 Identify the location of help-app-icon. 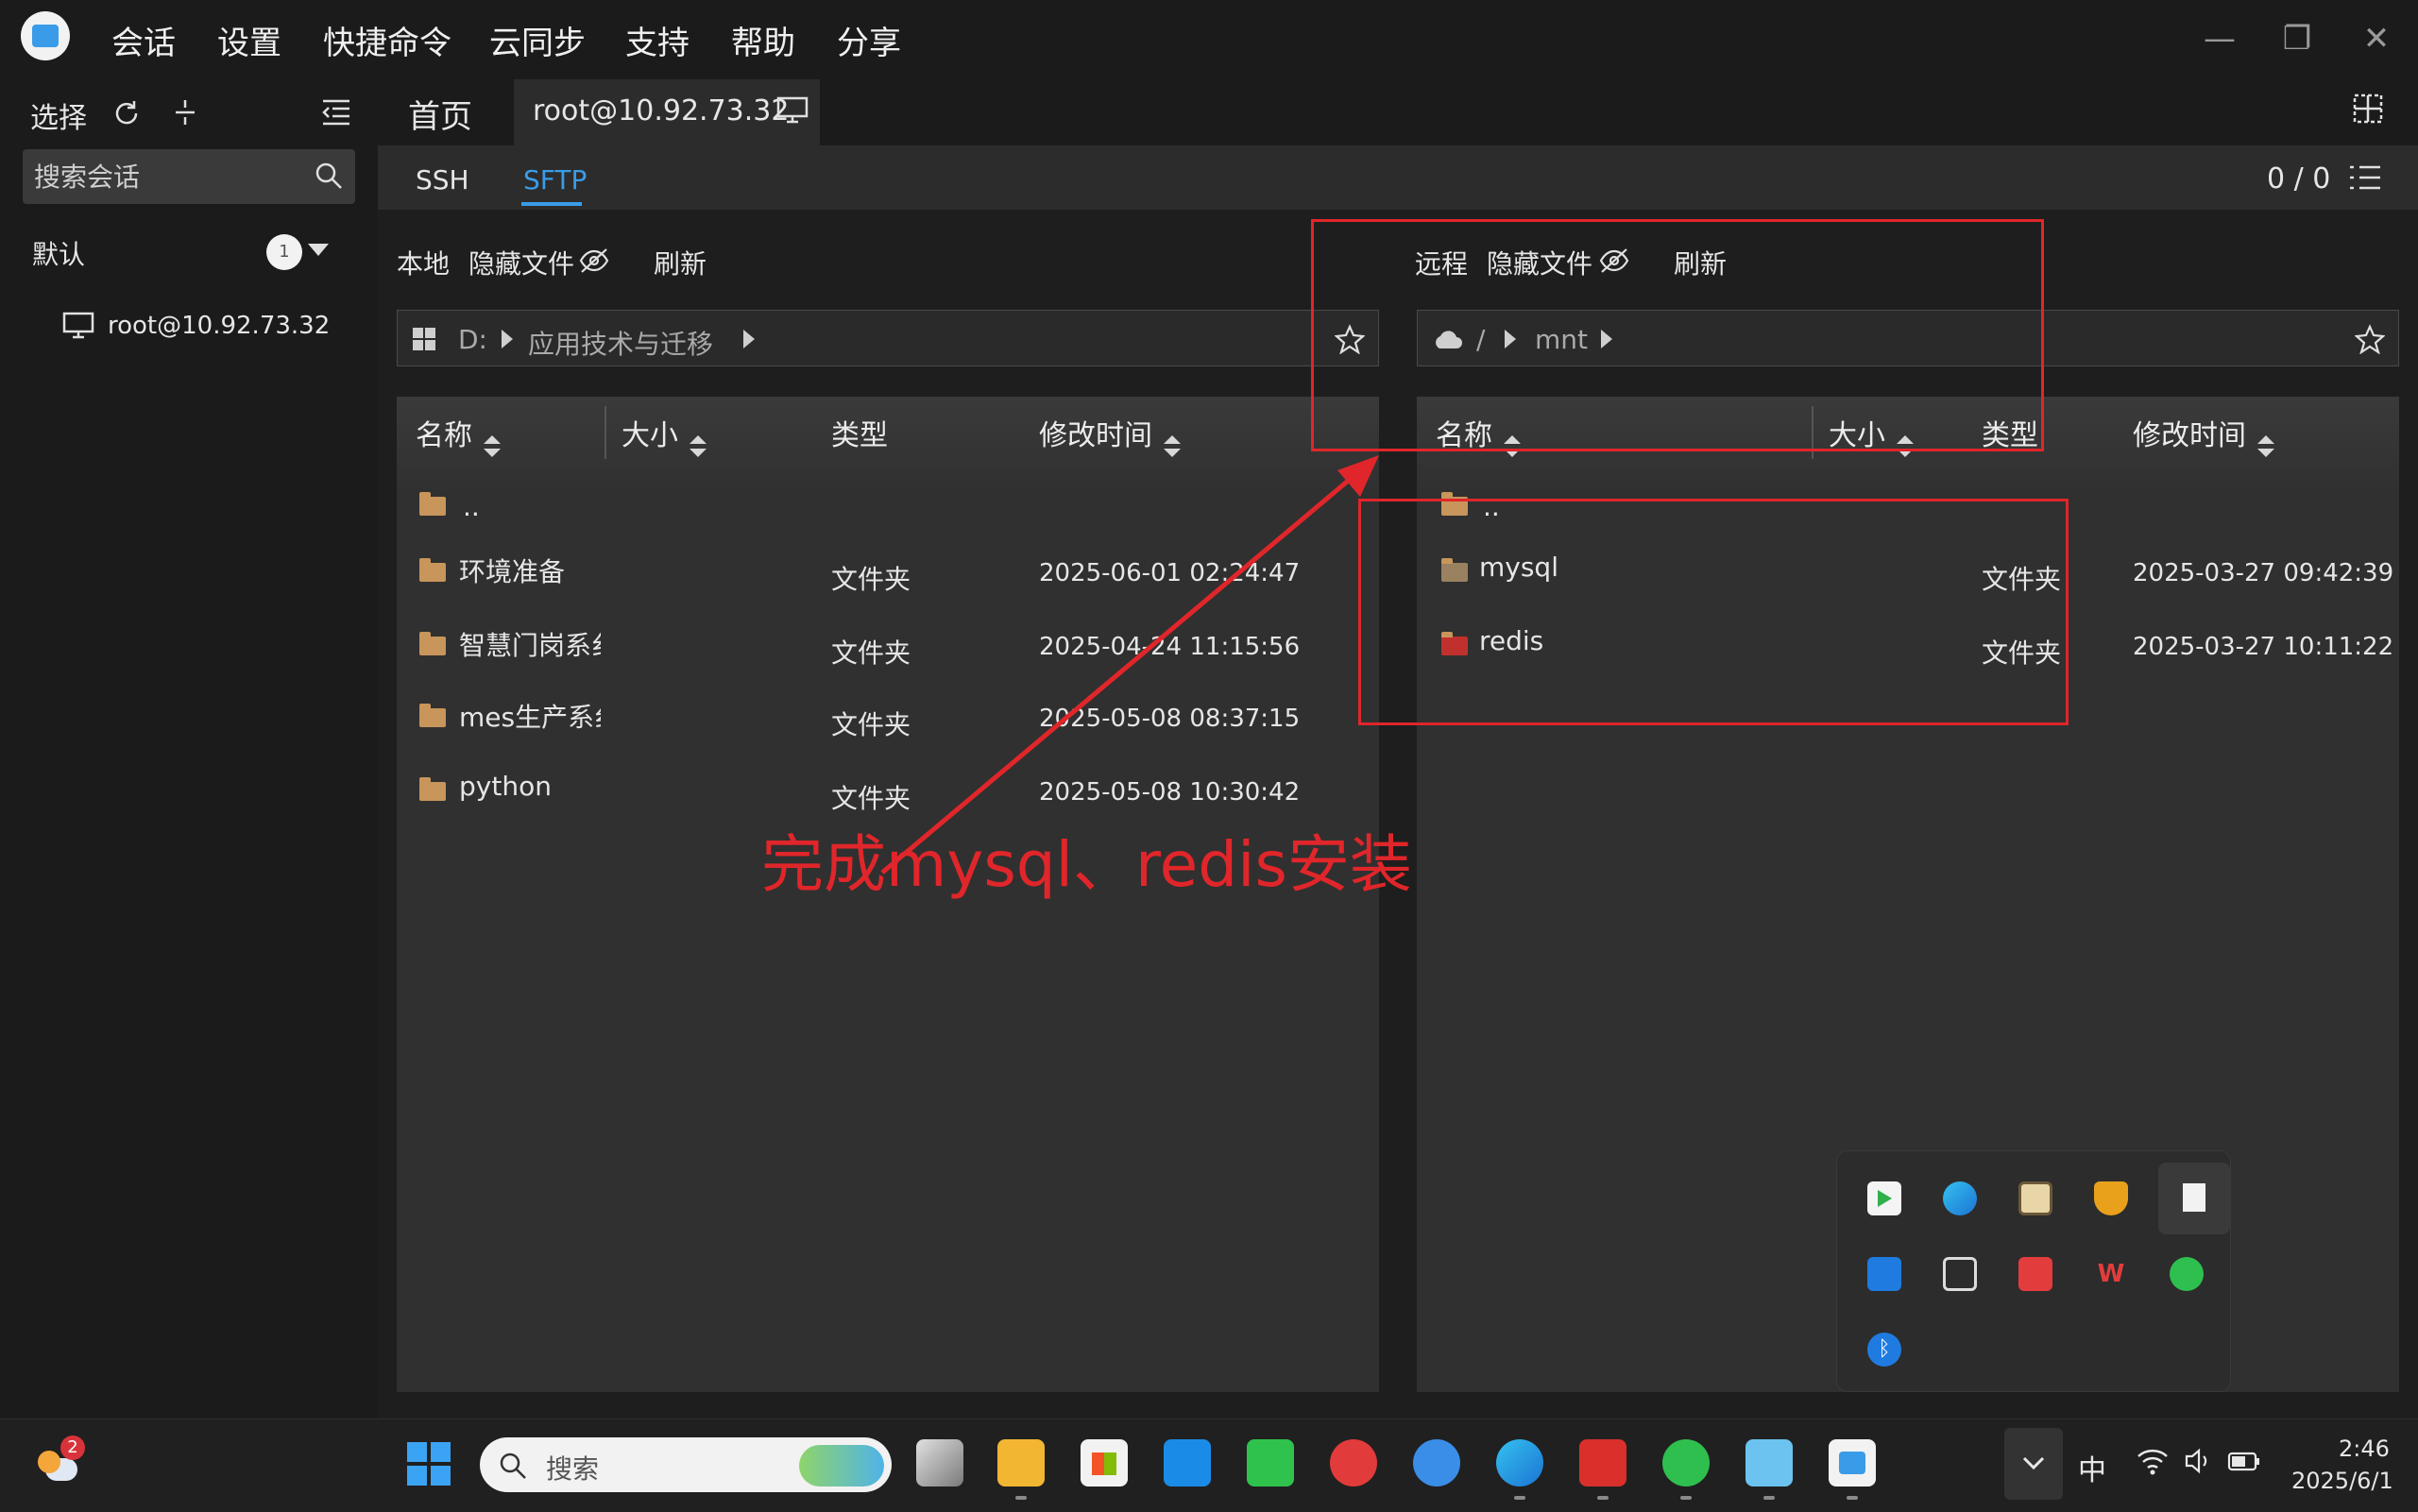
(1436, 1463).